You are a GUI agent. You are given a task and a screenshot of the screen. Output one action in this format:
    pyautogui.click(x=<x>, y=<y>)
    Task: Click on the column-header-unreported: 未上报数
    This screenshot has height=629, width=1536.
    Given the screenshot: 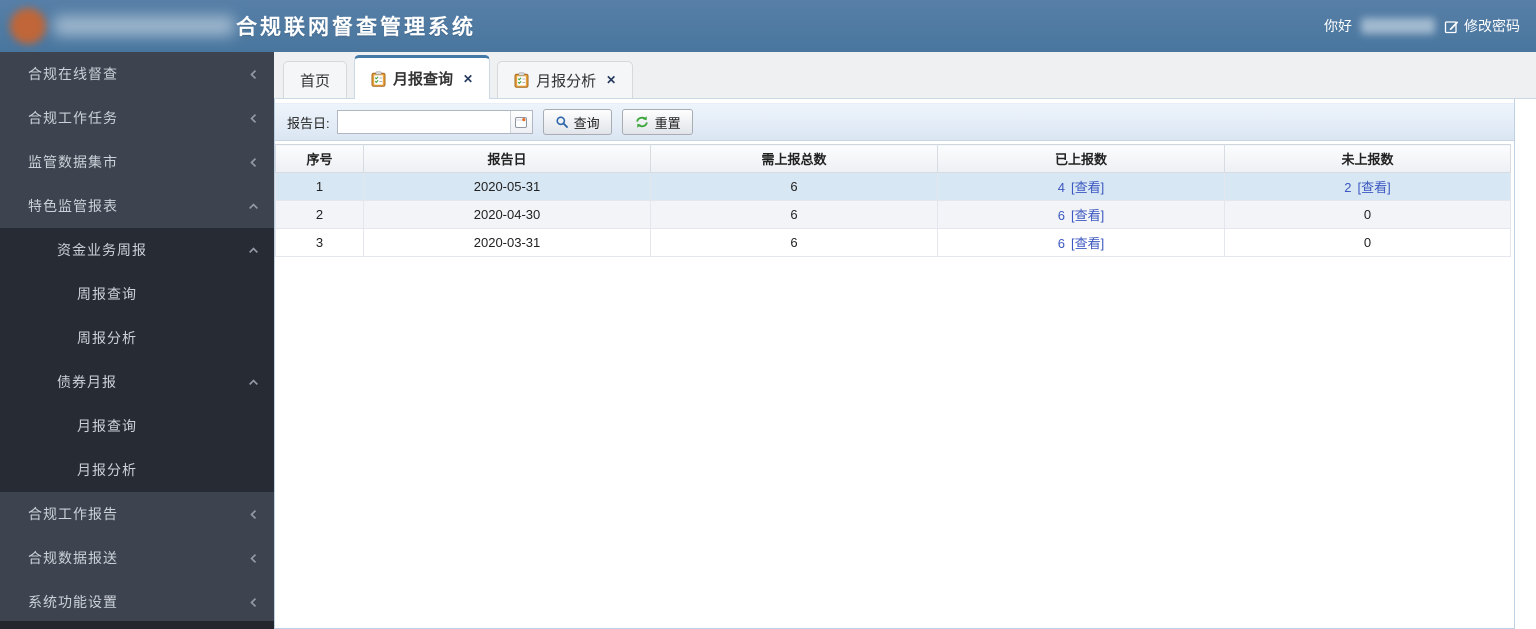 What is the action you would take?
    pyautogui.click(x=1367, y=158)
    